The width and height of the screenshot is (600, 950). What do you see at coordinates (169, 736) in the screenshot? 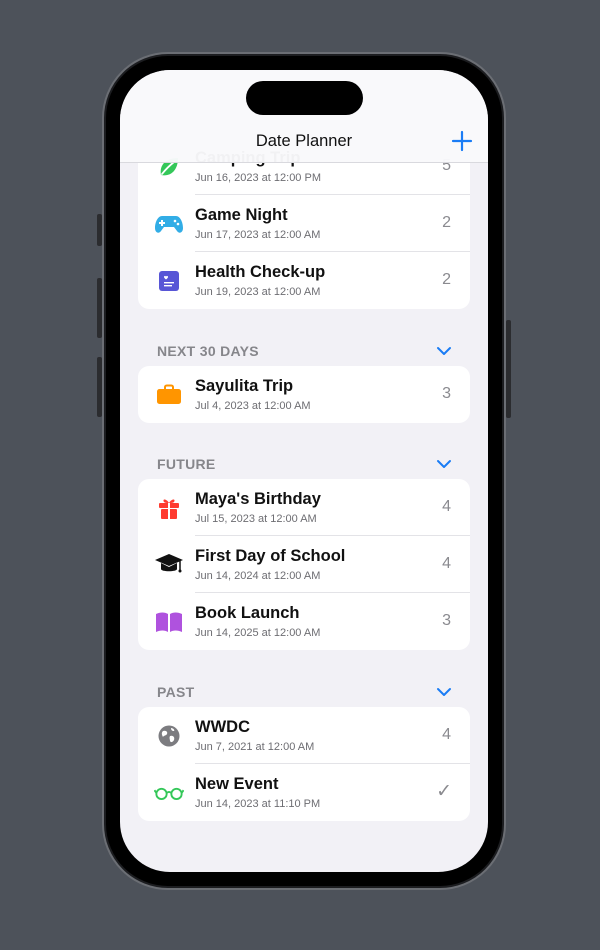
I see `globe-icon` at bounding box center [169, 736].